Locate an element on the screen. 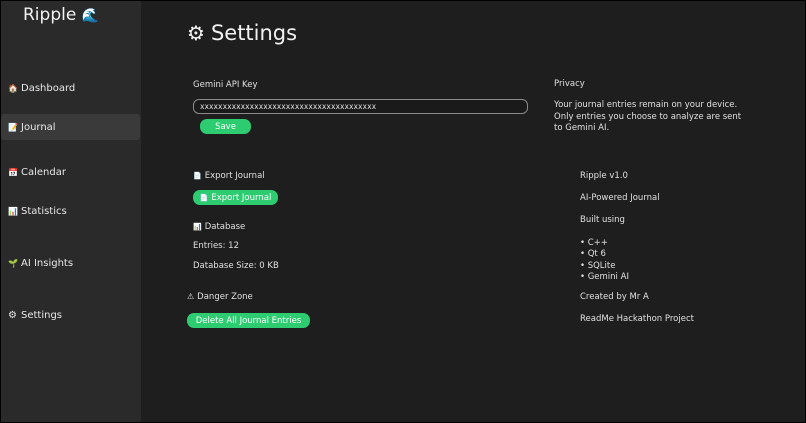 This screenshot has height=423, width=806. list-item: • Gemini AI is located at coordinates (604, 276).